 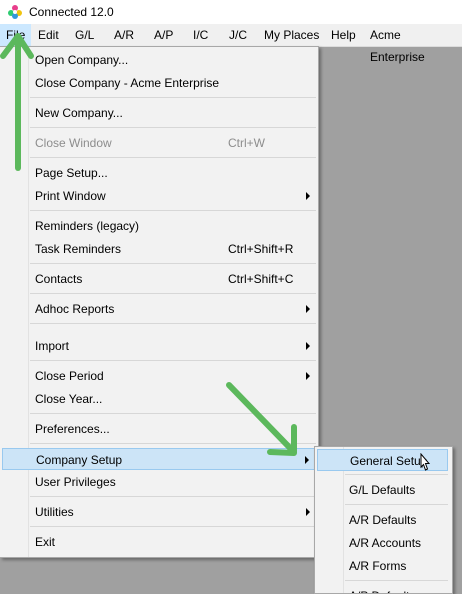 I want to click on adhoc-reports-item: Adhoc Reports, so click(x=159, y=309).